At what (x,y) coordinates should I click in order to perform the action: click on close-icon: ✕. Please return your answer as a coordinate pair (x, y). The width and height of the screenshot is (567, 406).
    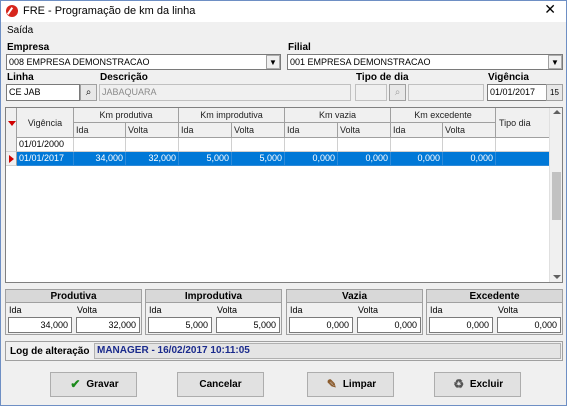
    Looking at the image, I should click on (550, 10).